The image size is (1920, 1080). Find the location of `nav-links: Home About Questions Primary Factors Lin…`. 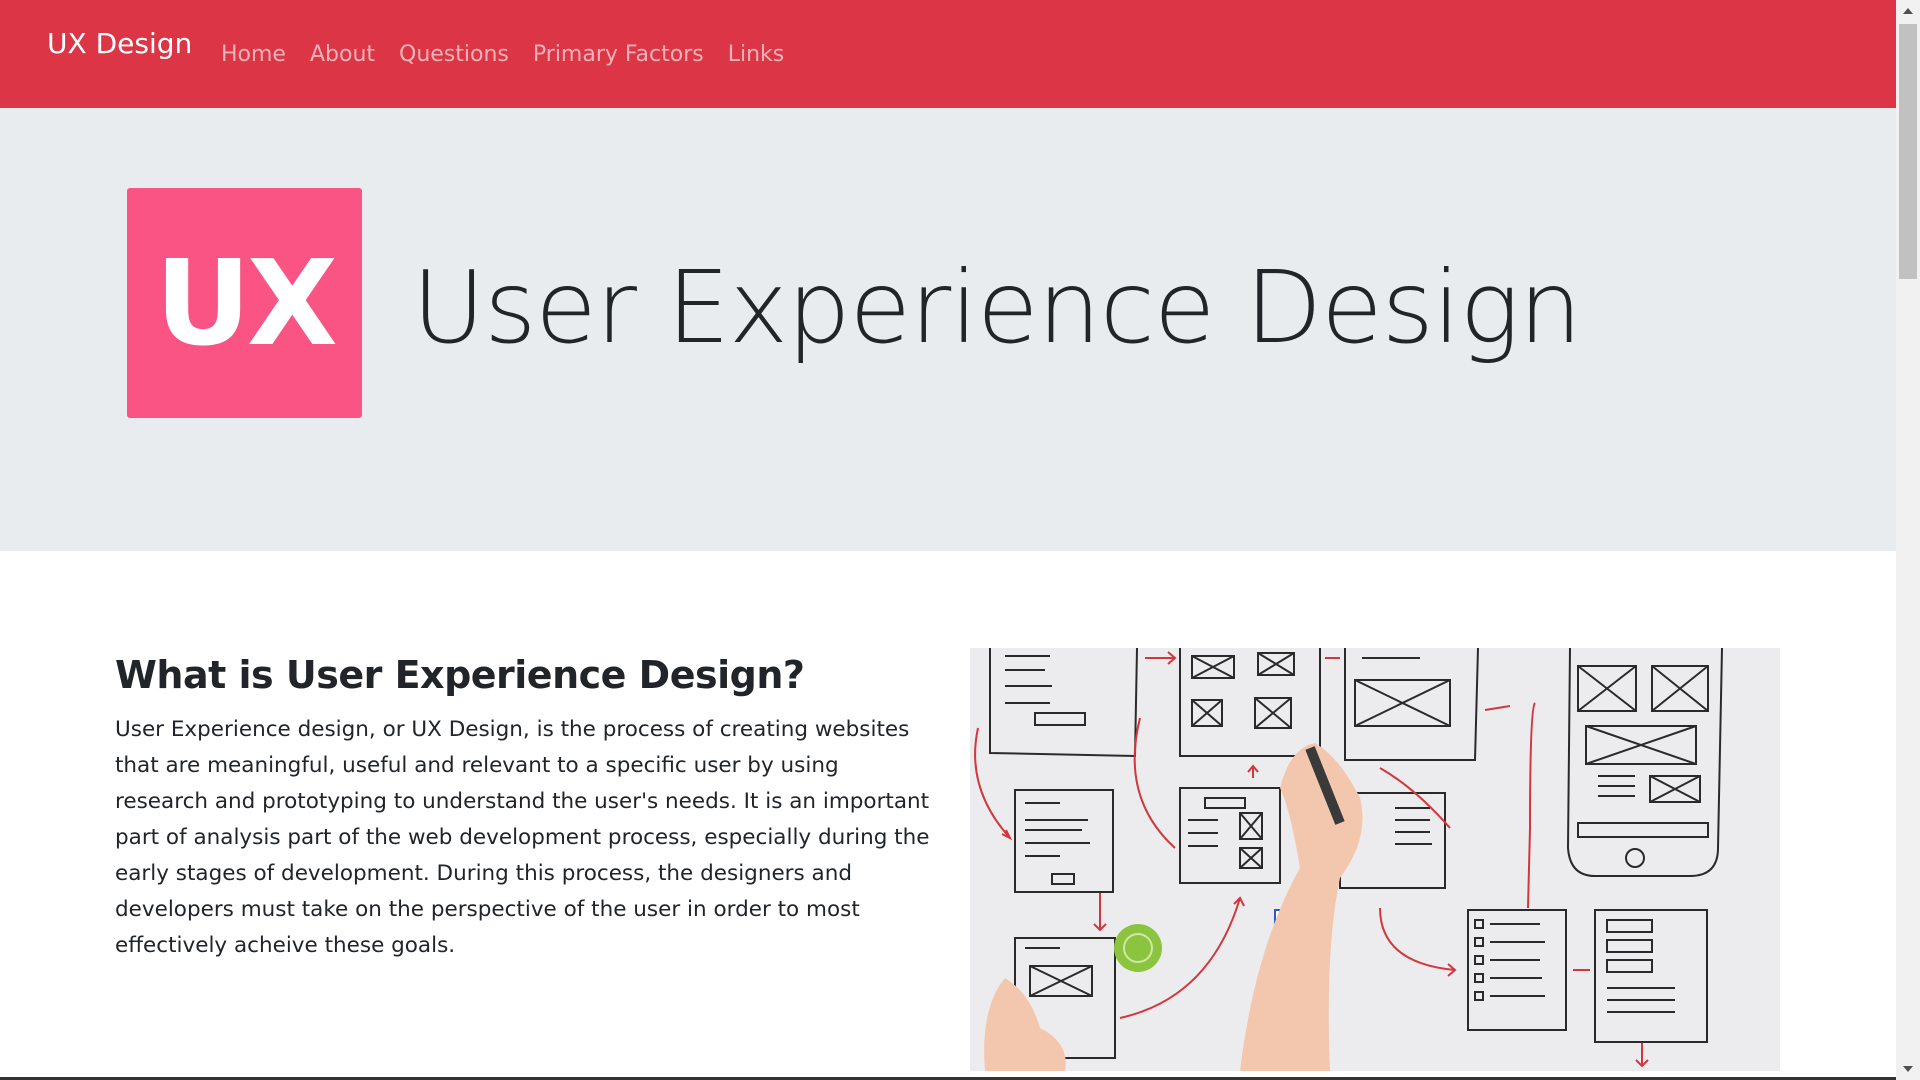

nav-links: Home About Questions Primary Factors Lin… is located at coordinates (502, 55).